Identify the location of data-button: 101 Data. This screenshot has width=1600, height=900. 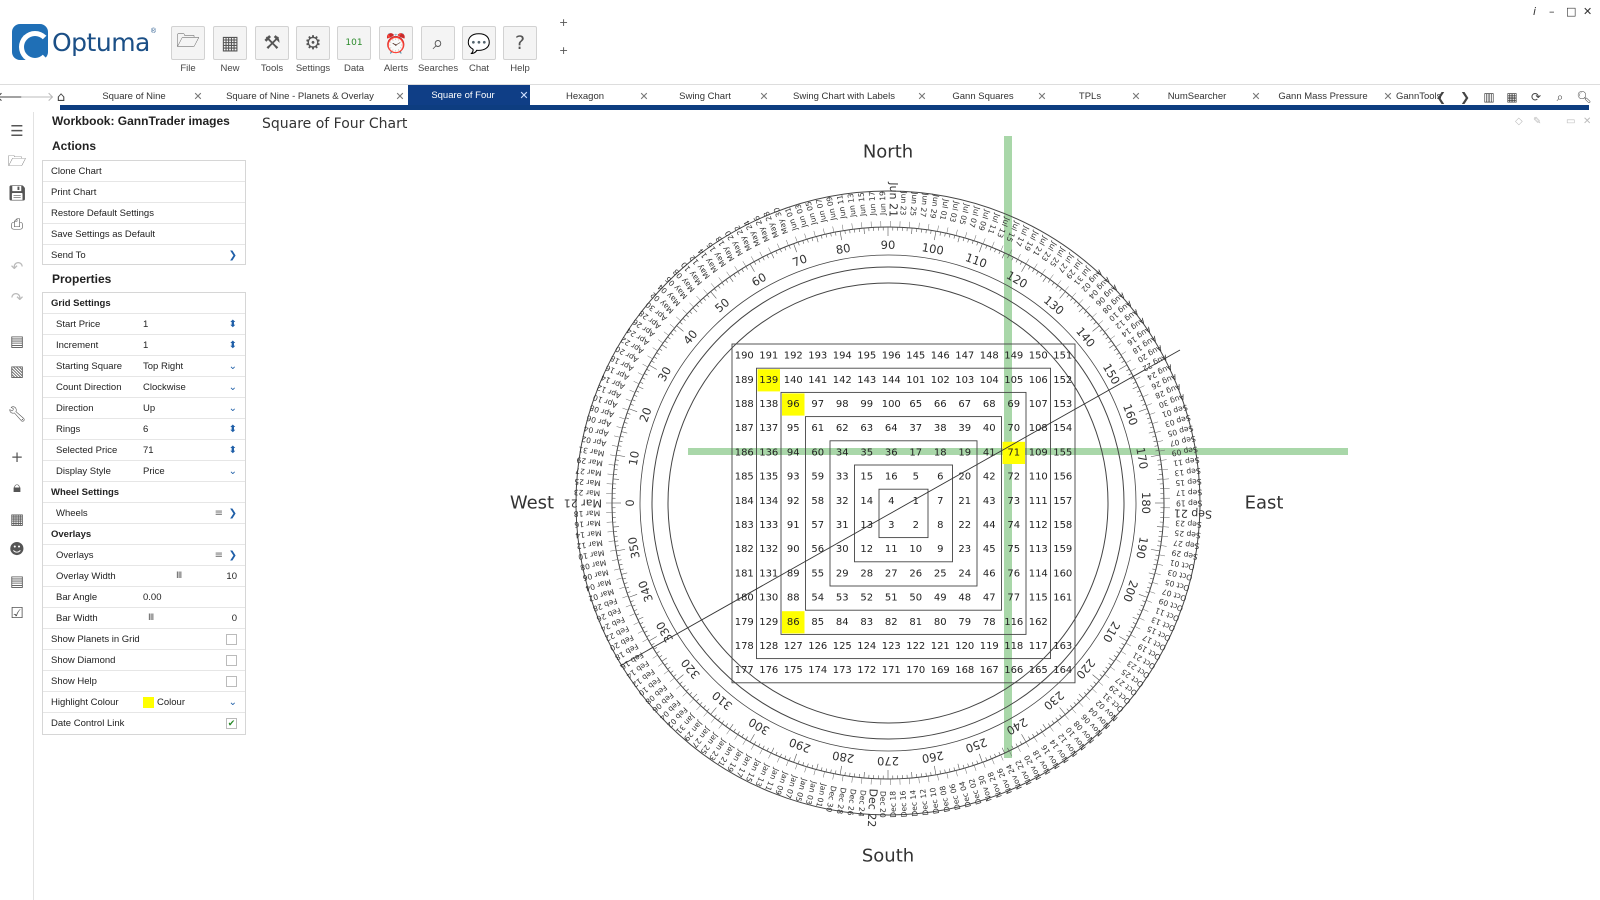
(354, 50).